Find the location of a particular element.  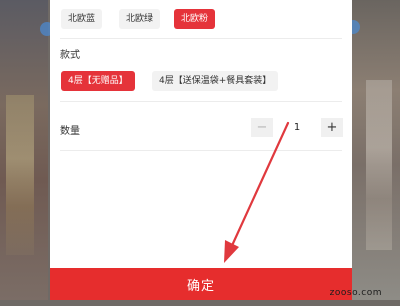

confirm-button: 确定 is located at coordinates (201, 284).